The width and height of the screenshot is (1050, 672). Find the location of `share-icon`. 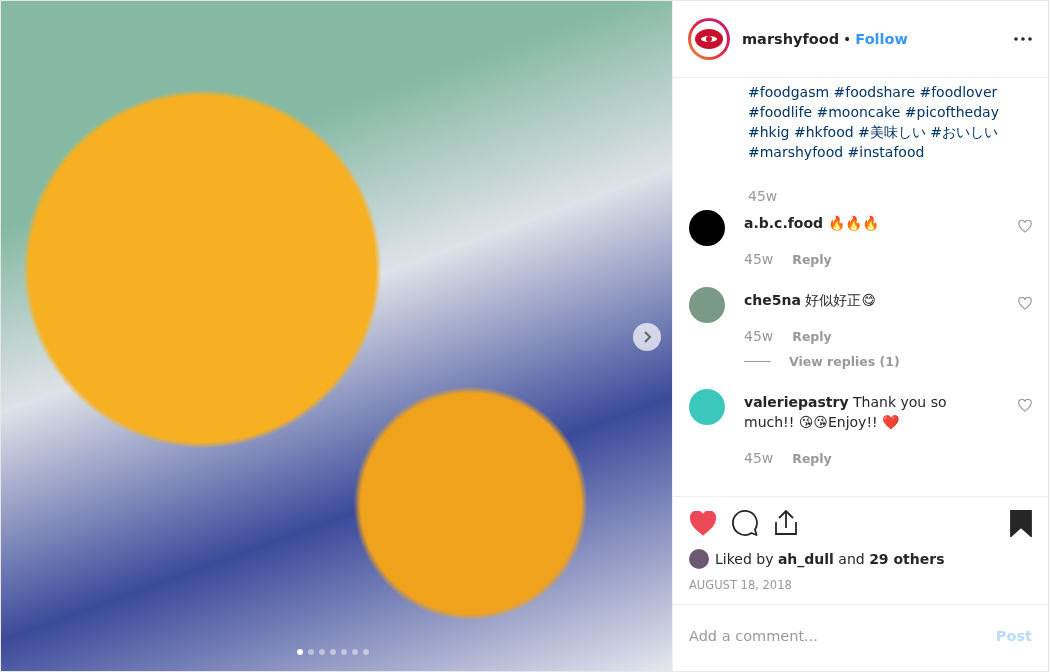

share-icon is located at coordinates (786, 523).